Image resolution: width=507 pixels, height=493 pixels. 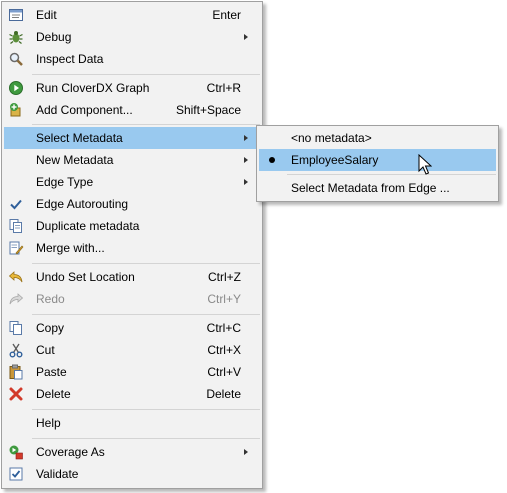 What do you see at coordinates (75, 160) in the screenshot?
I see `menu-item-label: New Metadata` at bounding box center [75, 160].